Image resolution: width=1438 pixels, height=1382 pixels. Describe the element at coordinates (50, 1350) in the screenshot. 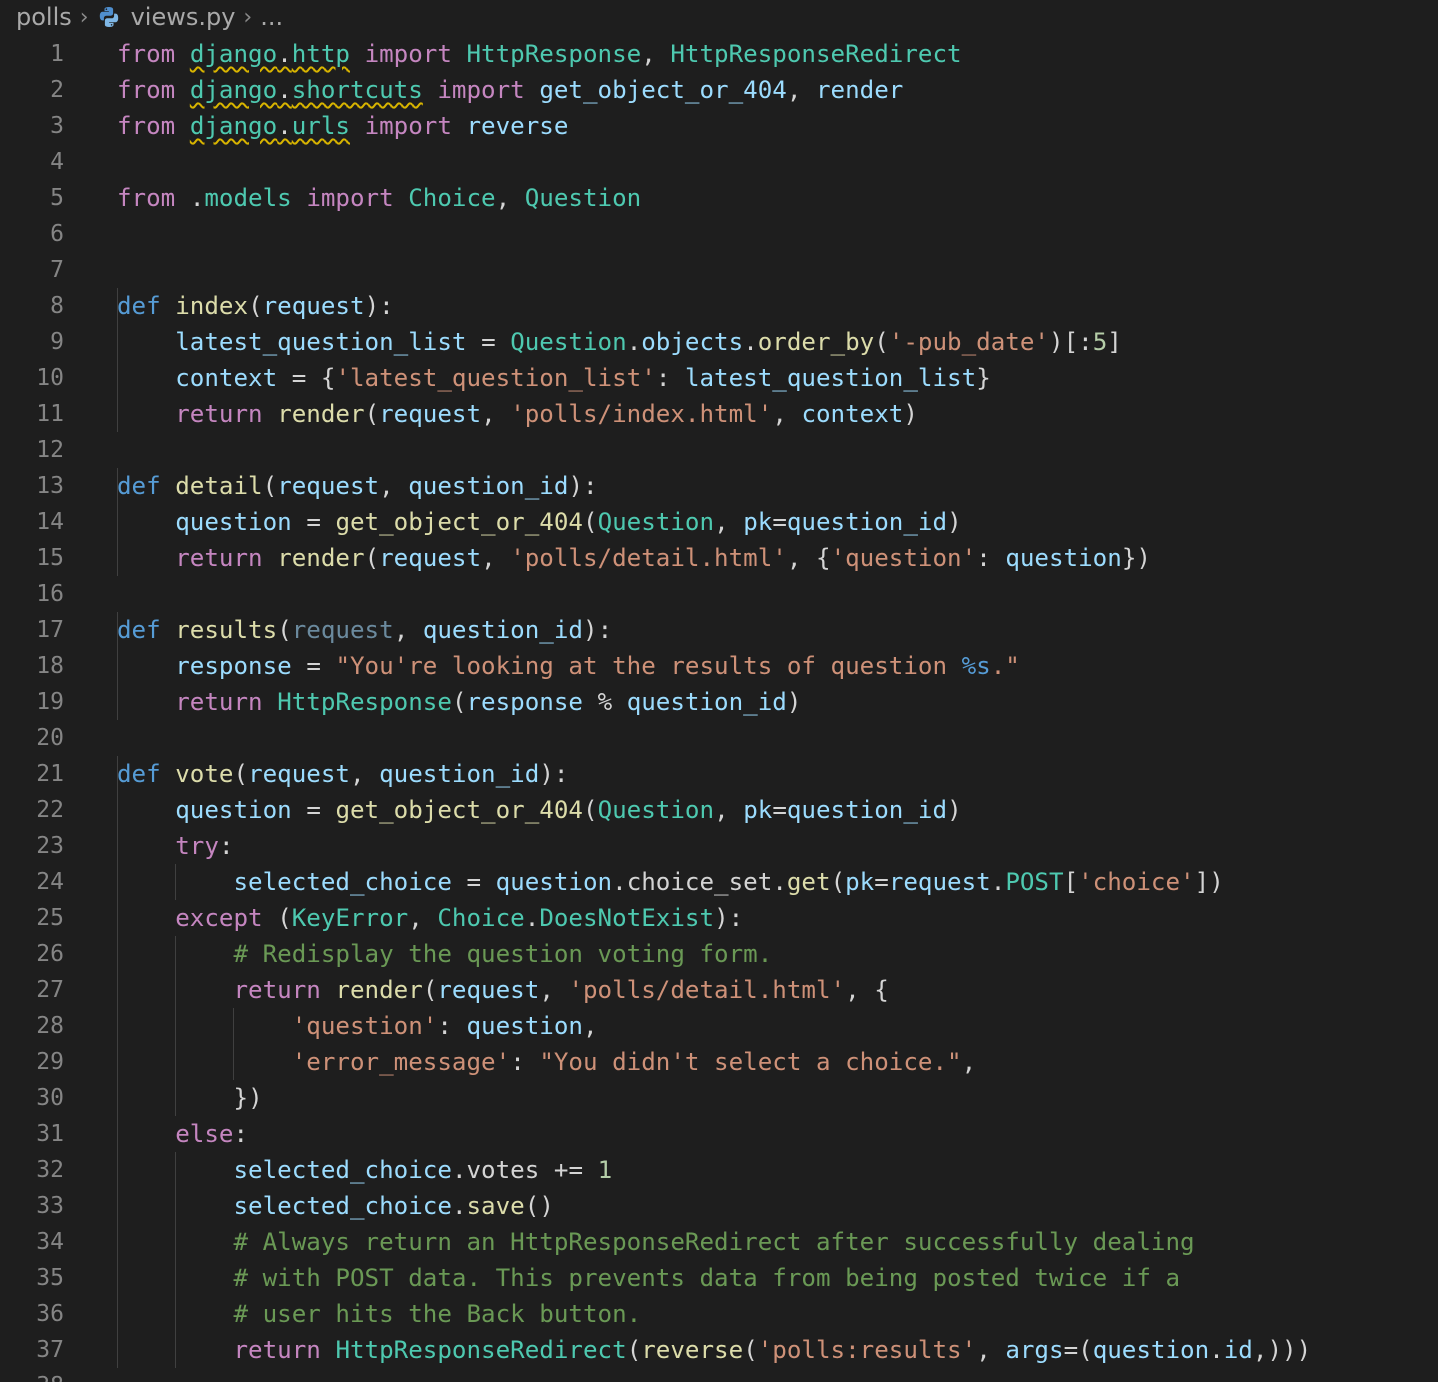

I see `line-number: 37` at that location.